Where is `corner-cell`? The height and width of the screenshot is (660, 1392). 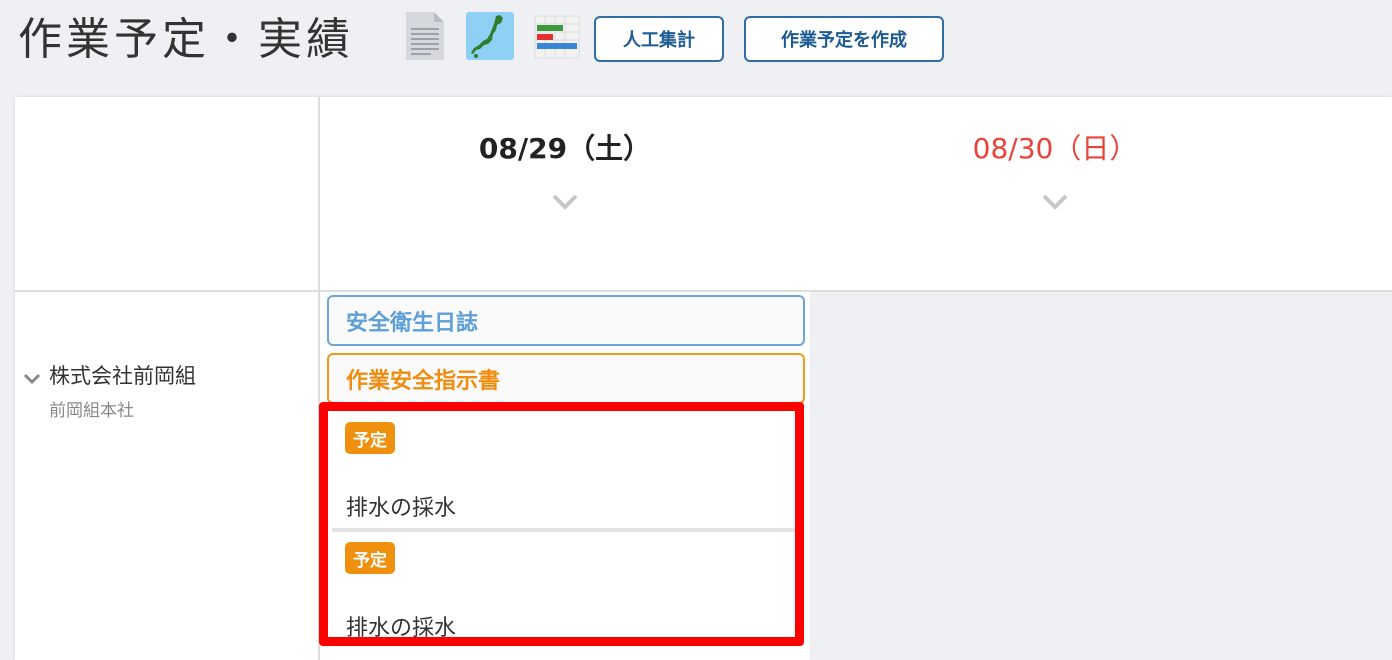 corner-cell is located at coordinates (167, 194).